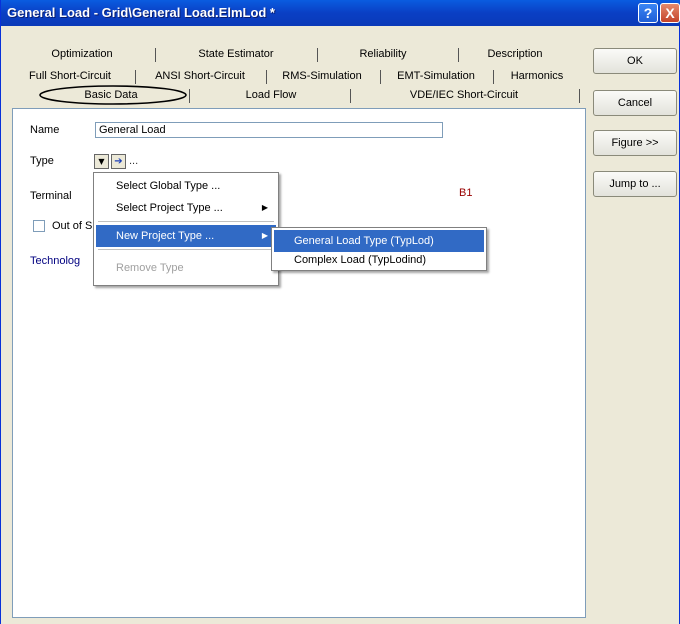  What do you see at coordinates (537, 76) in the screenshot?
I see `tab-harmonics: Harmonics` at bounding box center [537, 76].